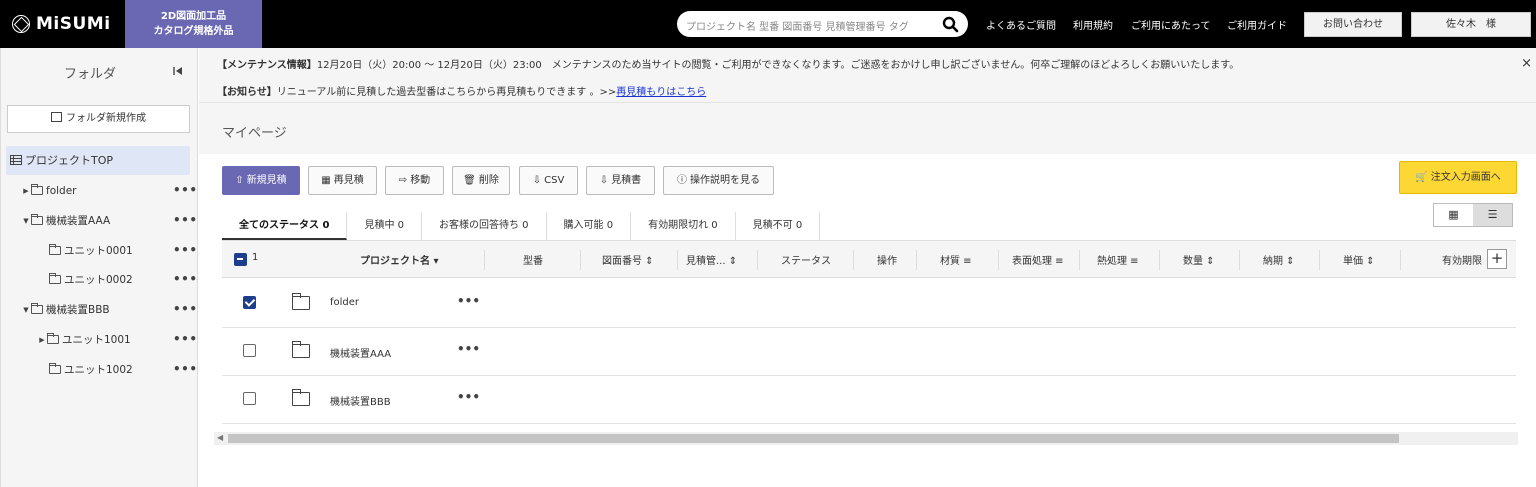 The height and width of the screenshot is (487, 1536). What do you see at coordinates (1257, 24) in the screenshot?
I see `nav-guide: ご利用ガイド` at bounding box center [1257, 24].